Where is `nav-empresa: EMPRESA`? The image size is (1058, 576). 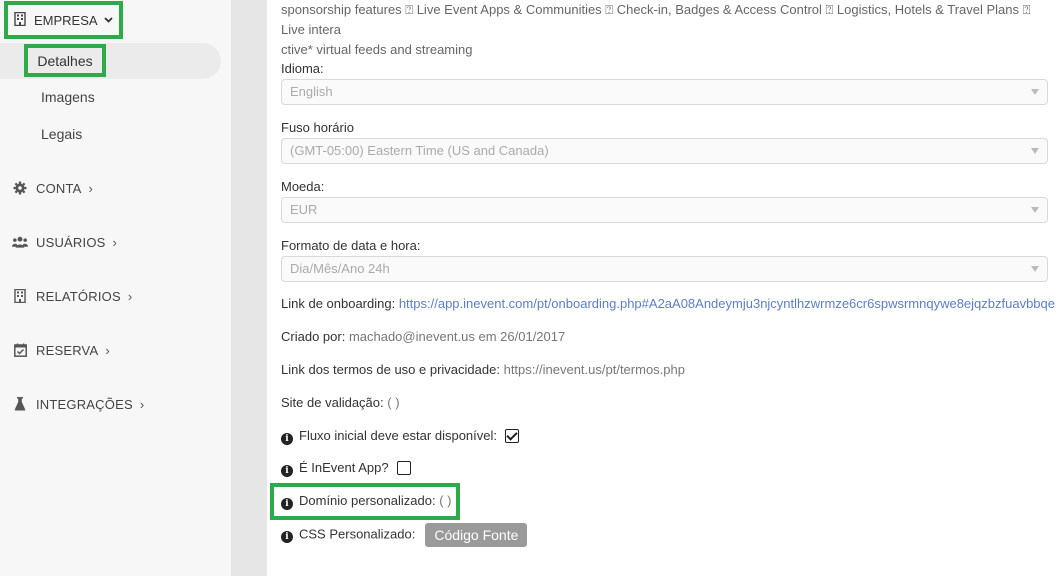
nav-empresa: EMPRESA is located at coordinates (63, 20).